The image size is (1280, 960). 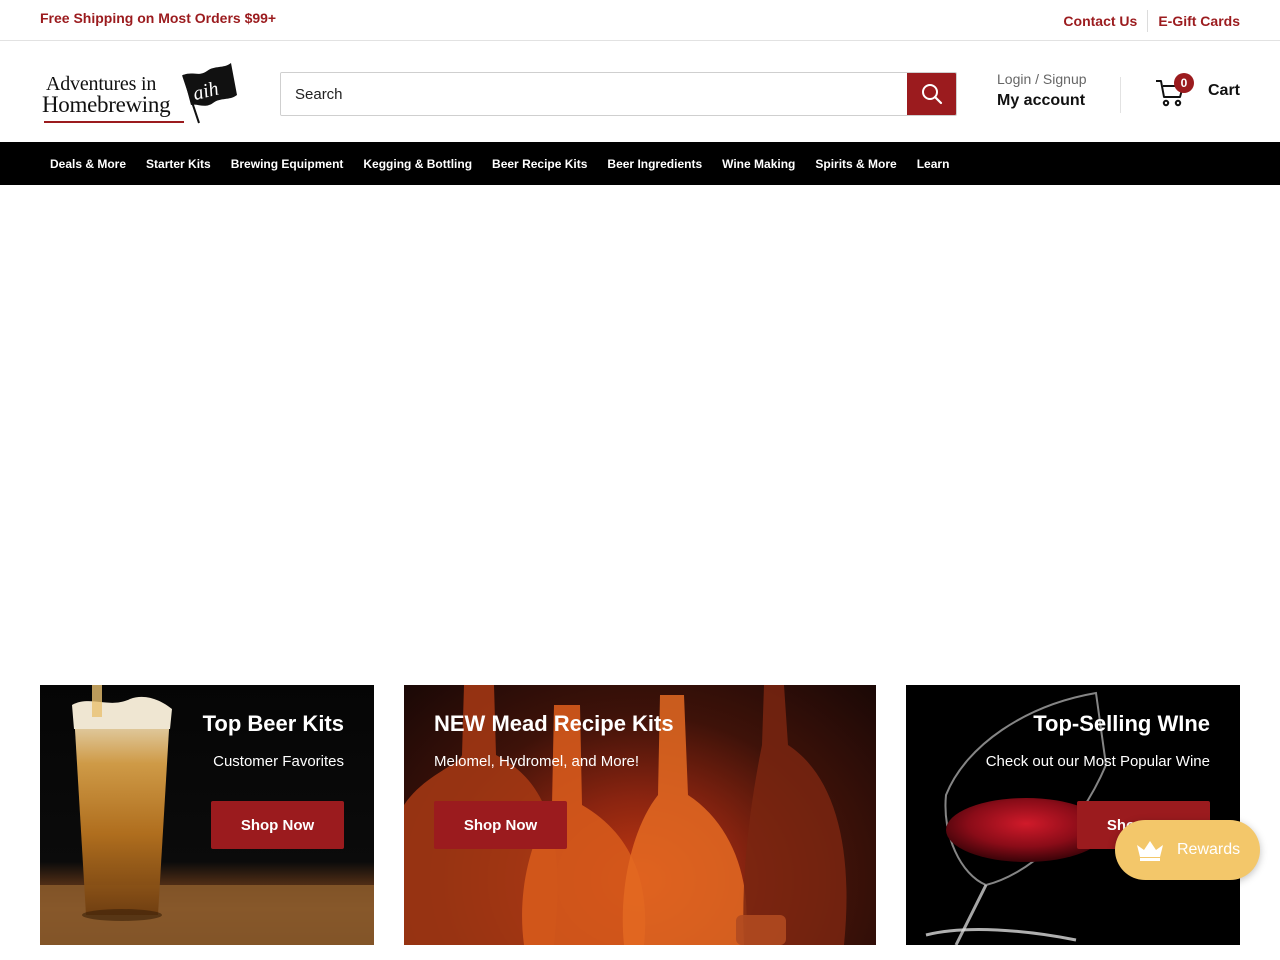 I want to click on crown-icon, so click(x=1150, y=851).